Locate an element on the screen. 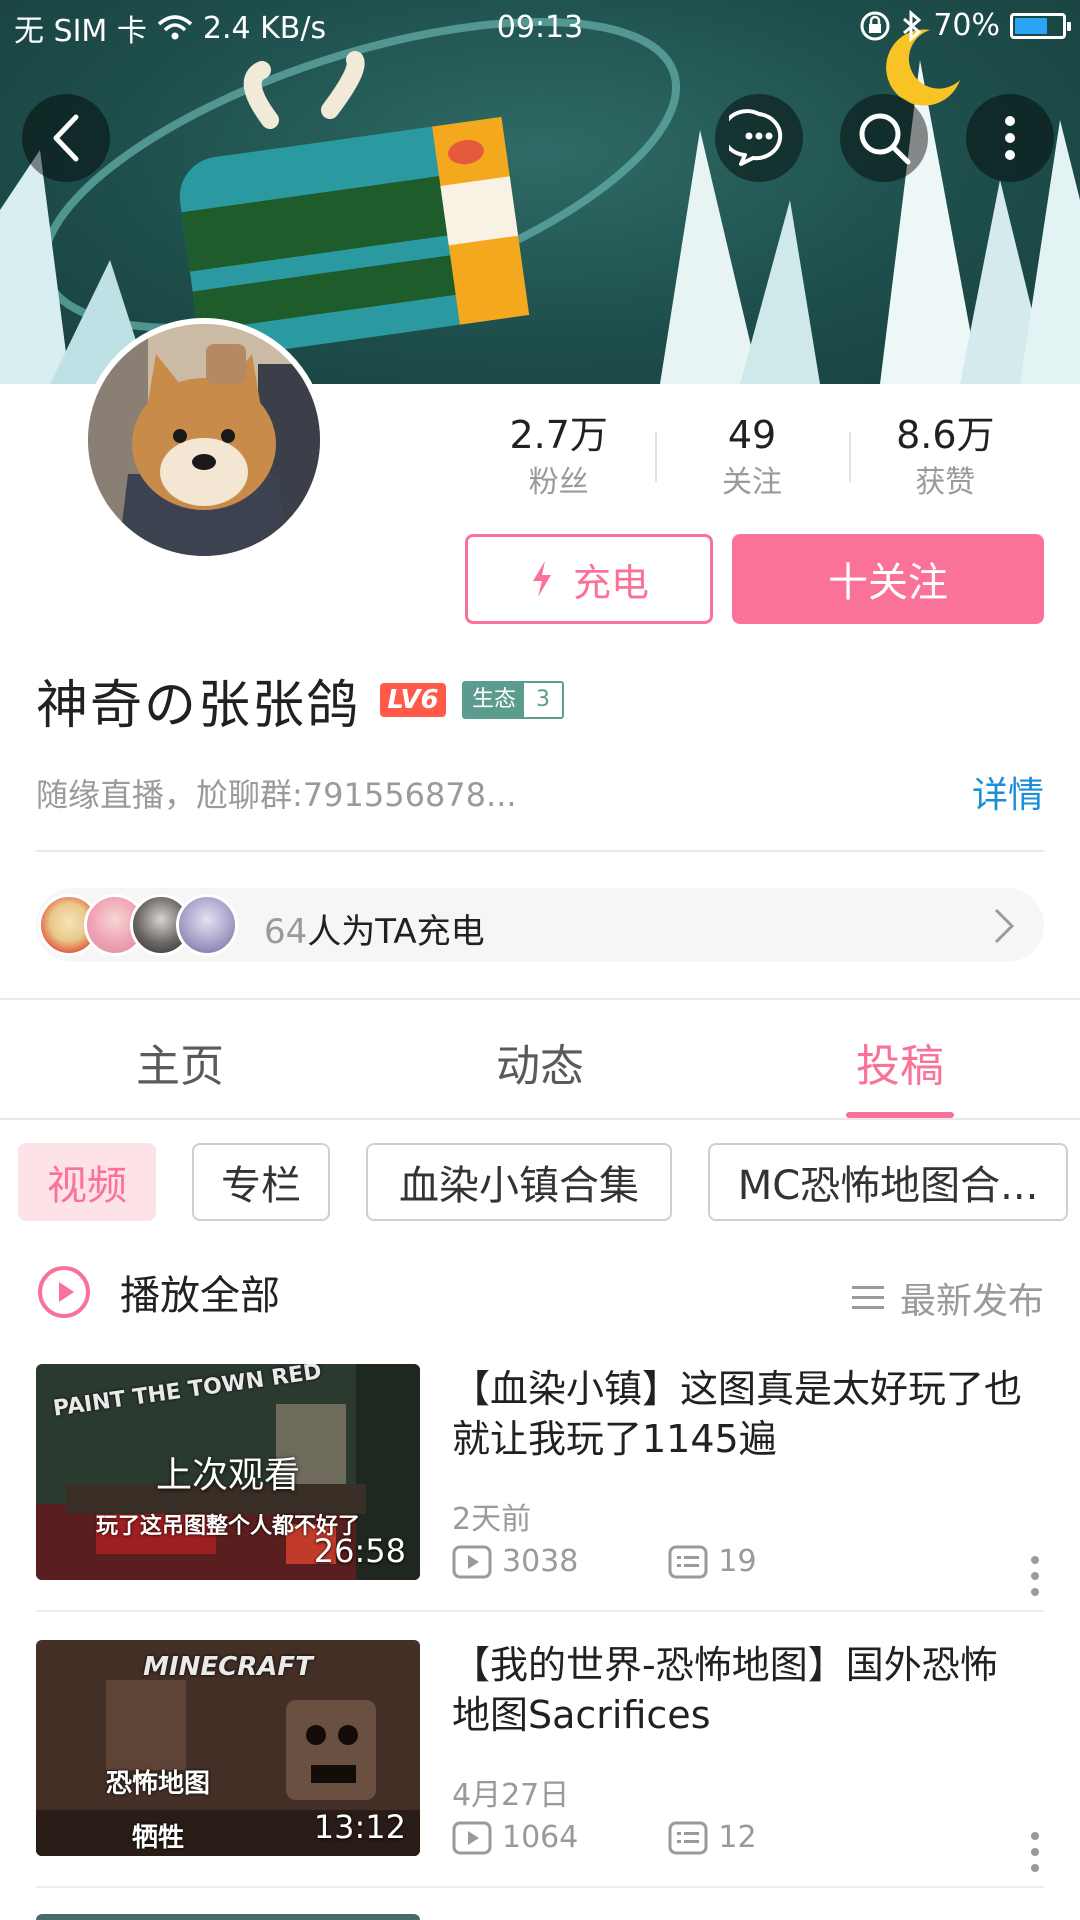 The image size is (1080, 1920). stat-fans: 2.7万 粉丝 is located at coordinates (558, 460).